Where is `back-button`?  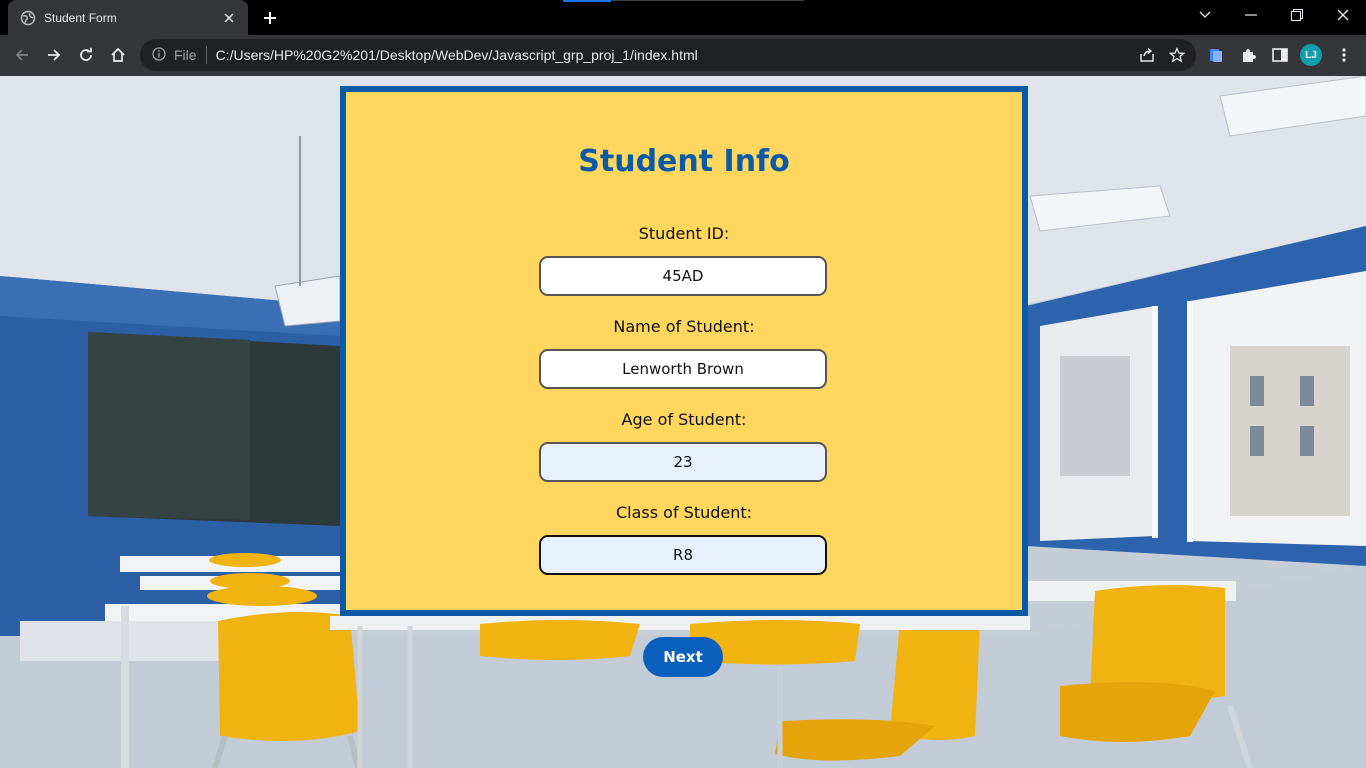
back-button is located at coordinates (22, 55).